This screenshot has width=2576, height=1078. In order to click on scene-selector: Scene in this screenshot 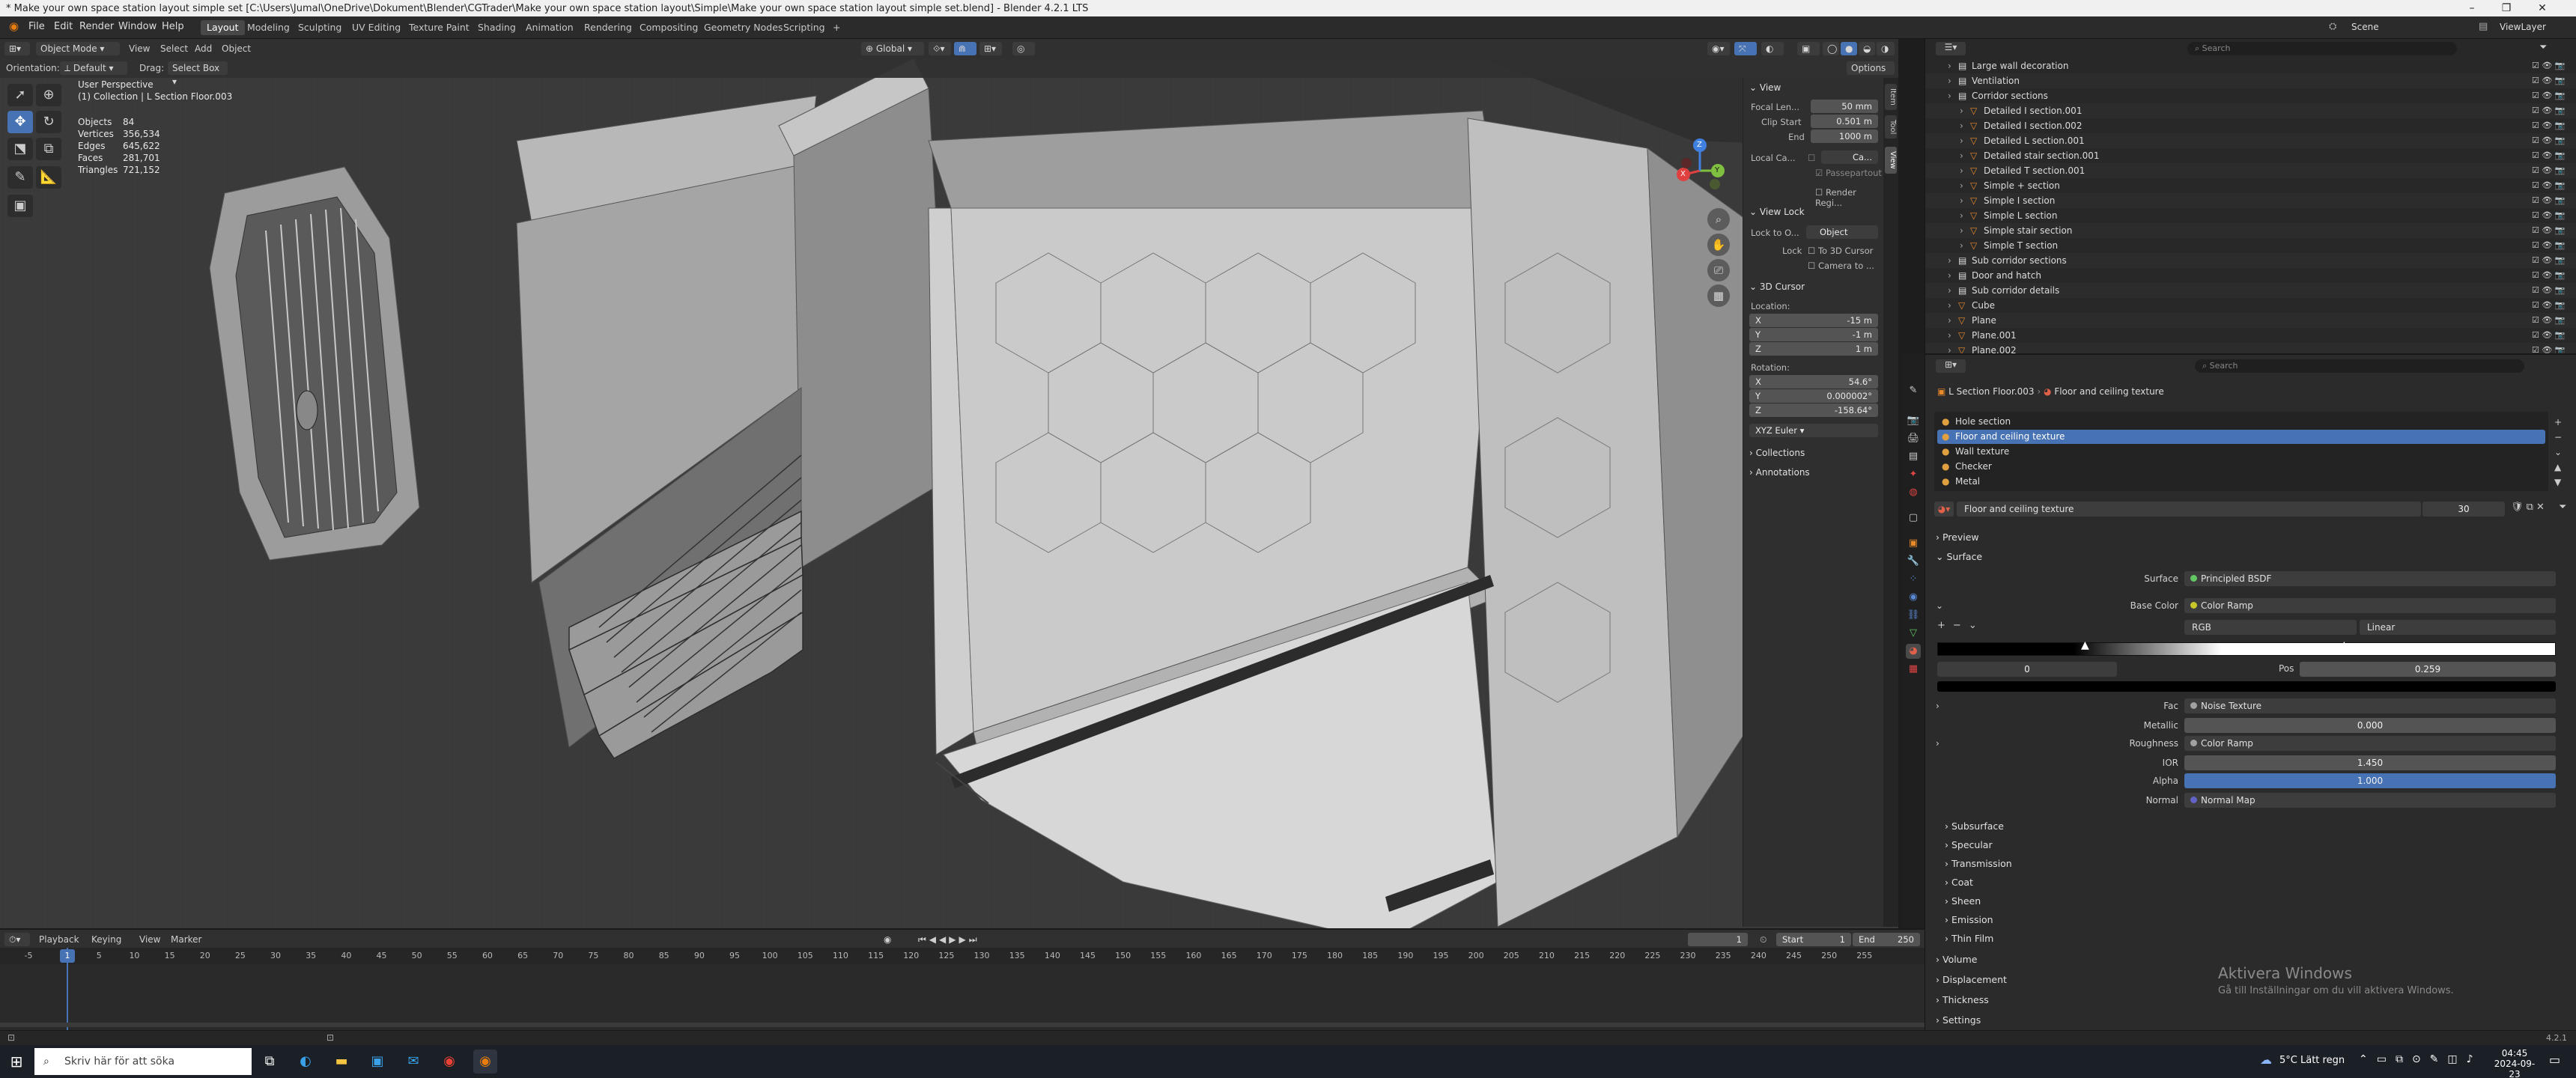, I will do `click(2365, 27)`.